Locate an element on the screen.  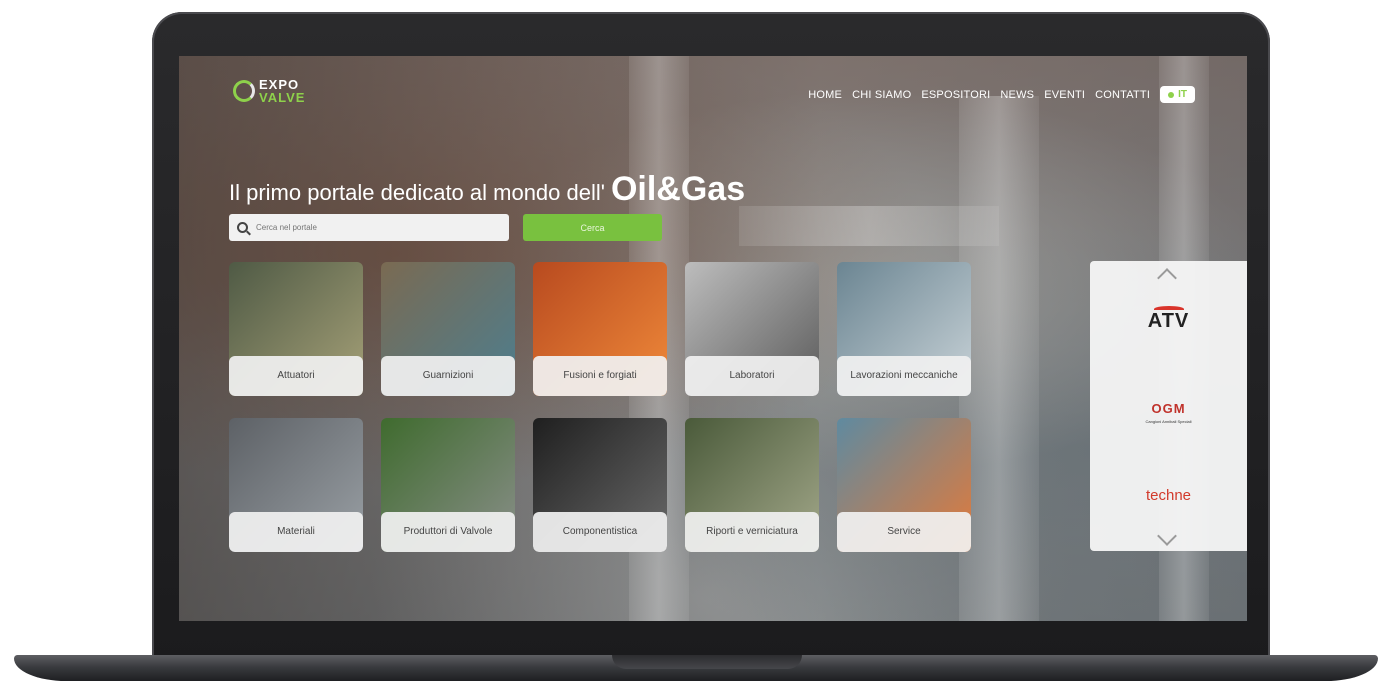
logo-valve-icon is located at coordinates (244, 91).